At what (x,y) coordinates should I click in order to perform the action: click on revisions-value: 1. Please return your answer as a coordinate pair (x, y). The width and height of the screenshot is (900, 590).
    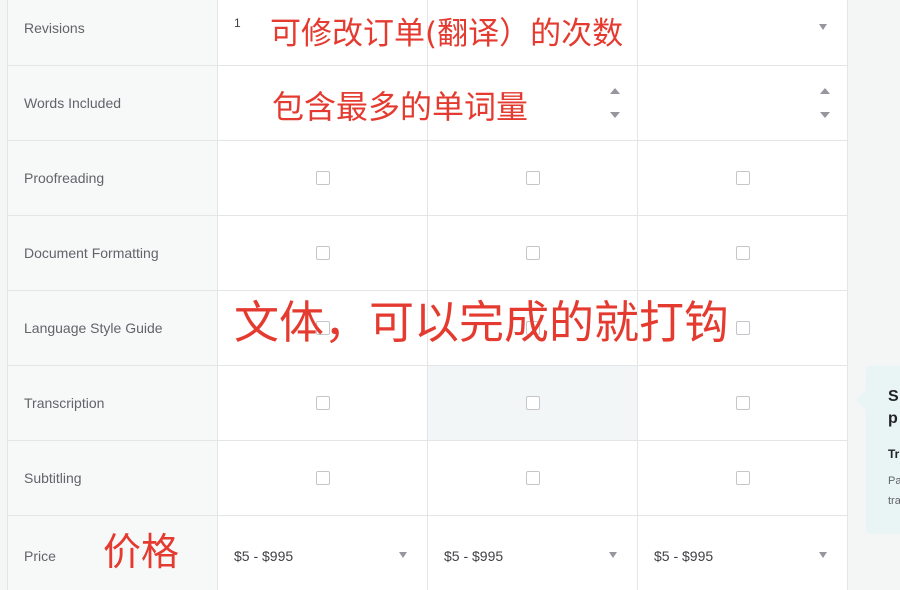
    Looking at the image, I should click on (237, 23).